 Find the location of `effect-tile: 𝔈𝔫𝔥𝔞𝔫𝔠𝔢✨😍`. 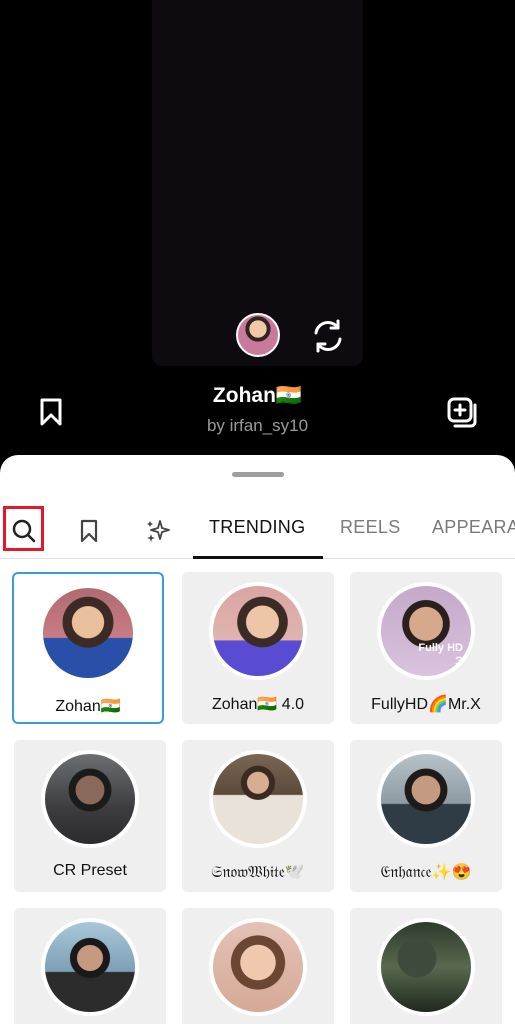

effect-tile: 𝔈𝔫𝔥𝔞𝔫𝔠𝔢✨😍 is located at coordinates (426, 816).